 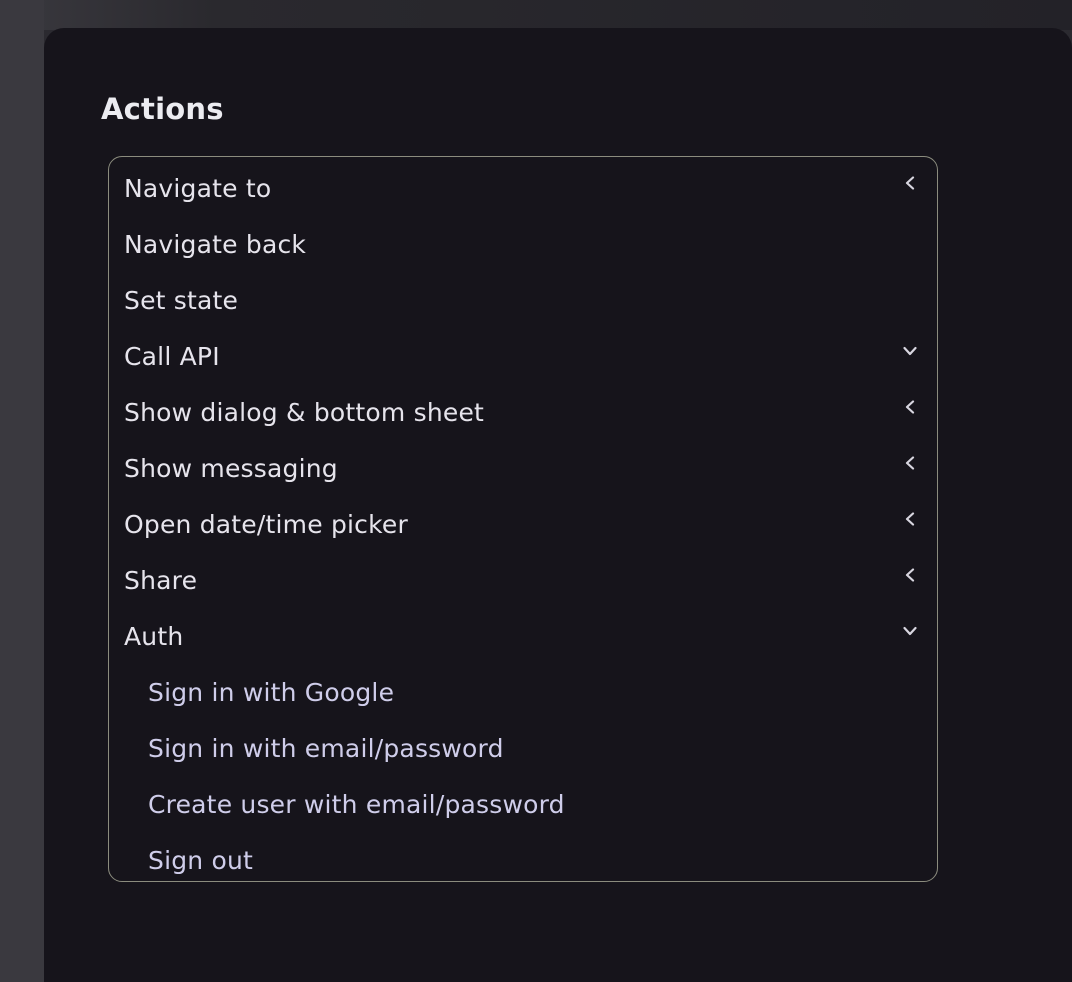 What do you see at coordinates (523, 636) in the screenshot?
I see `menu-item-auth: Auth` at bounding box center [523, 636].